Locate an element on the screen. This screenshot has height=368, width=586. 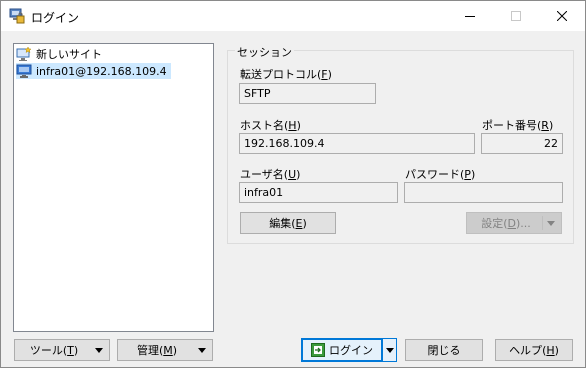
site-item-infra01: infra01@192.168.109.4 is located at coordinates (93, 71).